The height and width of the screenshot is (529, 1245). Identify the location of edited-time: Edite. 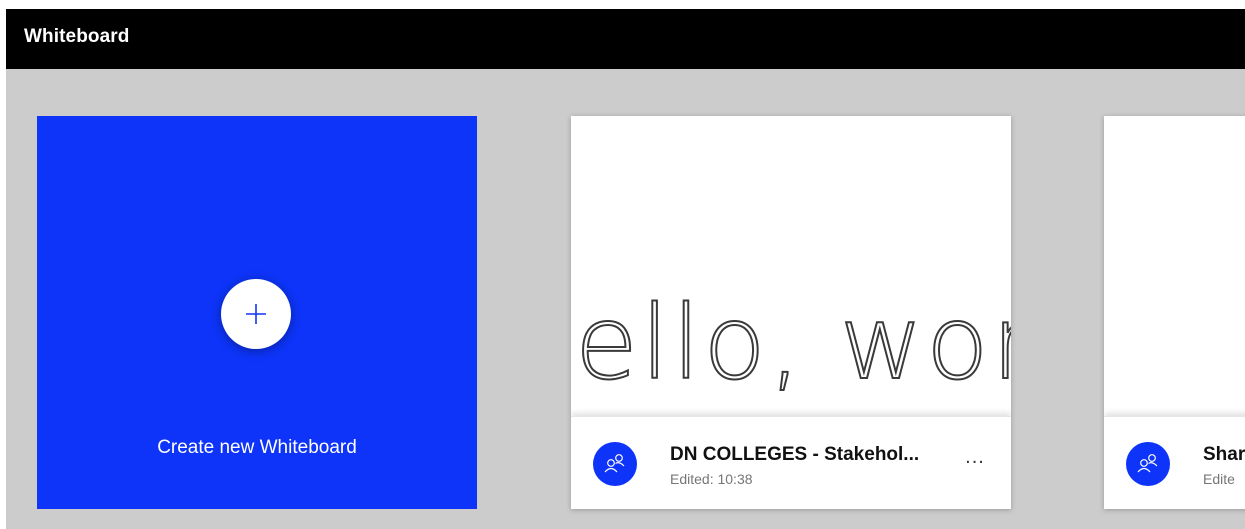
(1219, 479).